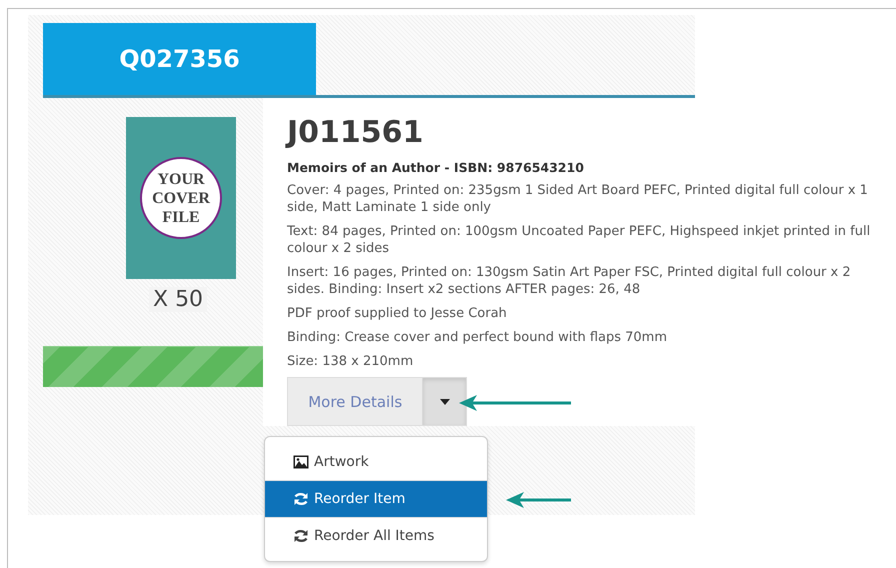 The height and width of the screenshot is (568, 896). Describe the element at coordinates (436, 167) in the screenshot. I see `job-title: Memoirs of an Author - ISBN: 9876543210` at that location.